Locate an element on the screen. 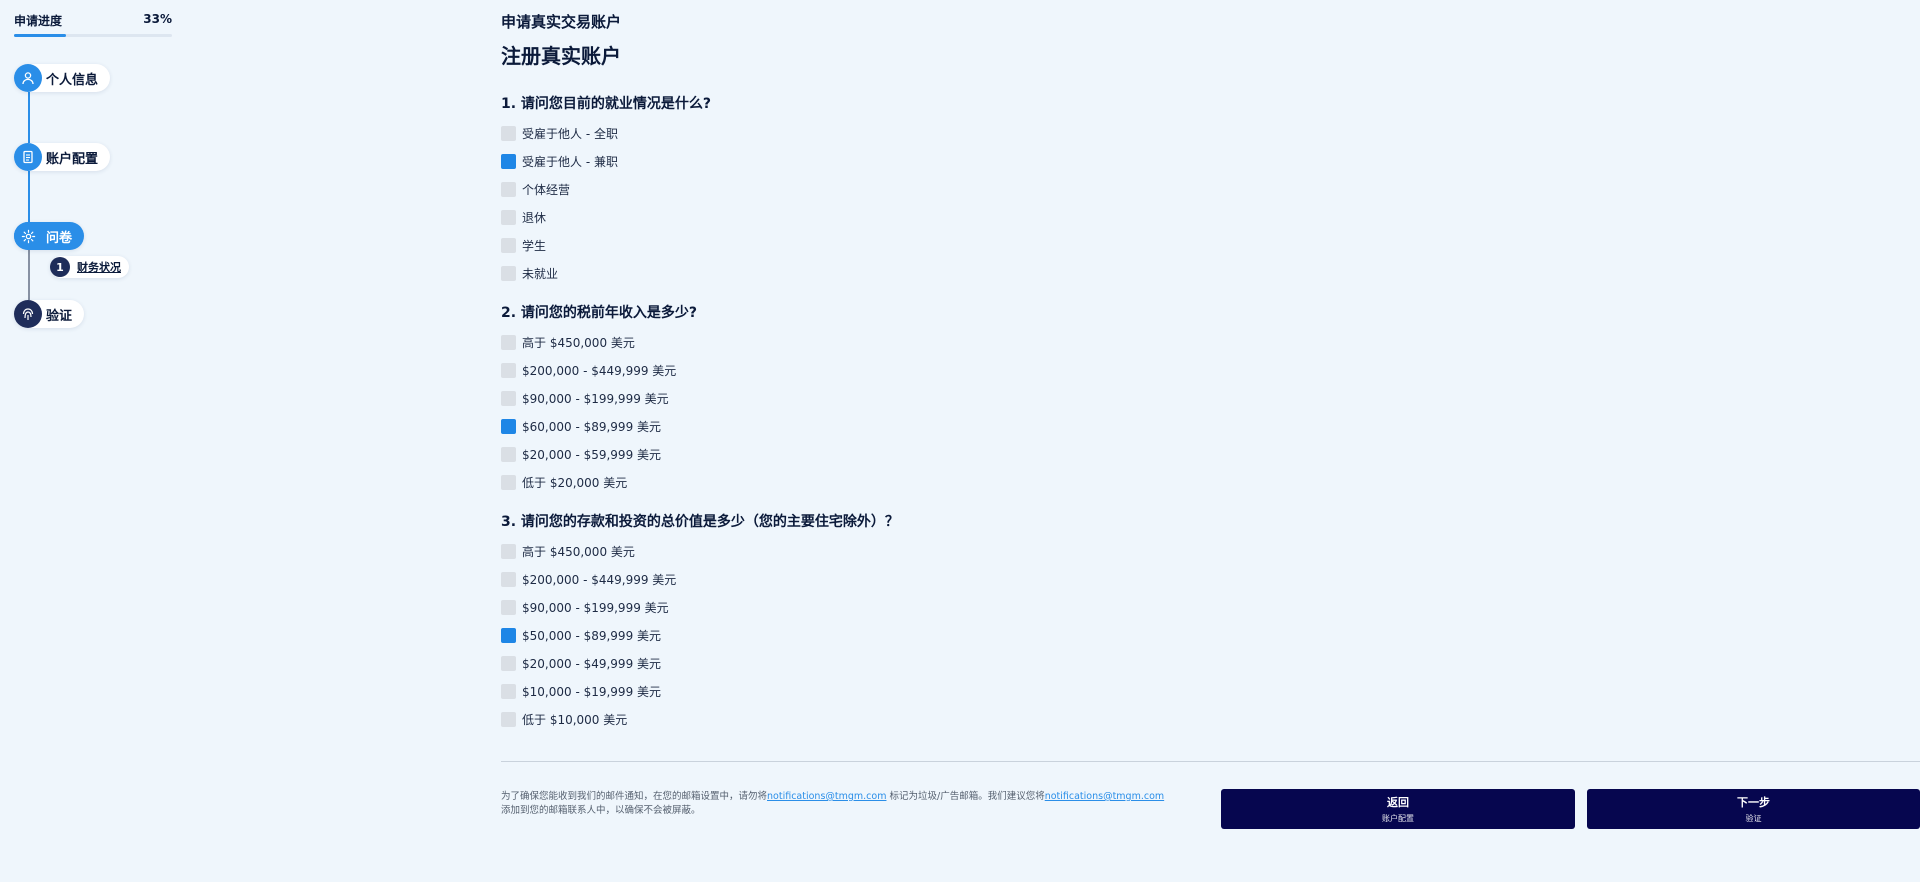 The width and height of the screenshot is (1920, 882). question-savings-investments: 3. 请问您的存款和投资的总价值是多少（您的主要住宅除外）？ is located at coordinates (700, 522).